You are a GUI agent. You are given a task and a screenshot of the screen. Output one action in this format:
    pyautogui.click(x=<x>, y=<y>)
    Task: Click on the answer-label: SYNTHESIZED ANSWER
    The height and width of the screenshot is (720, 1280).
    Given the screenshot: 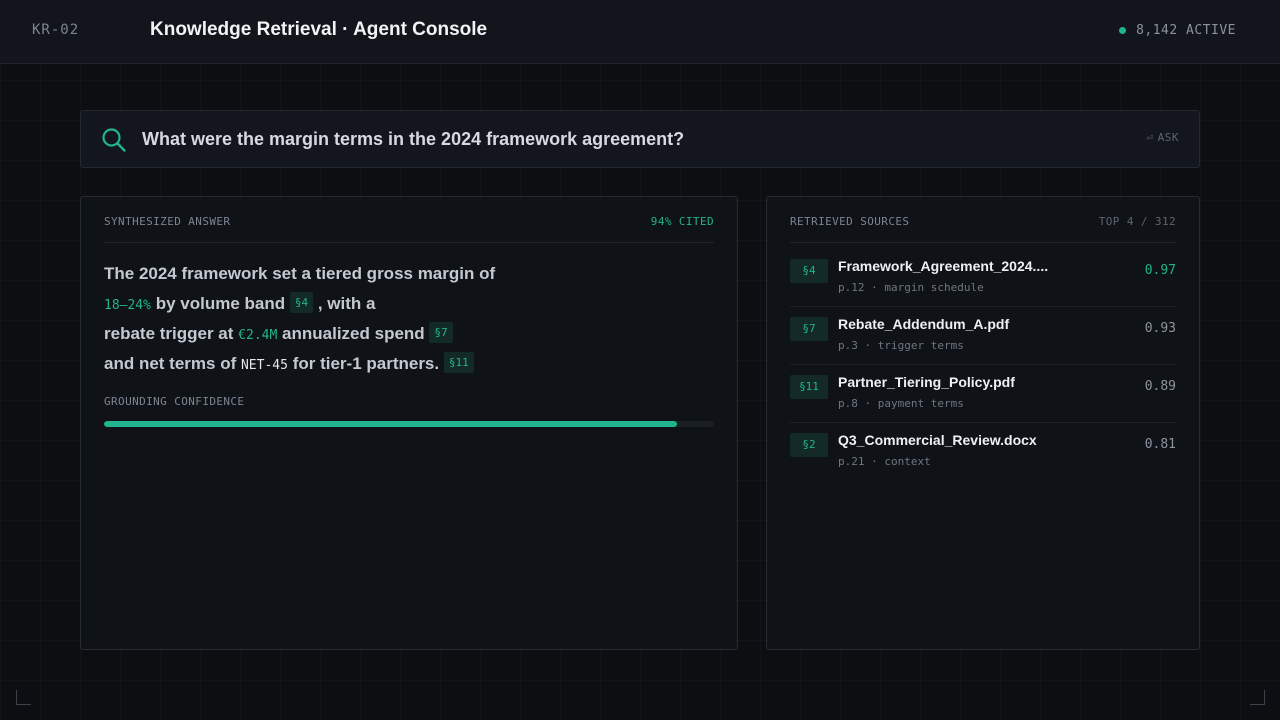 What is the action you would take?
    pyautogui.click(x=167, y=221)
    